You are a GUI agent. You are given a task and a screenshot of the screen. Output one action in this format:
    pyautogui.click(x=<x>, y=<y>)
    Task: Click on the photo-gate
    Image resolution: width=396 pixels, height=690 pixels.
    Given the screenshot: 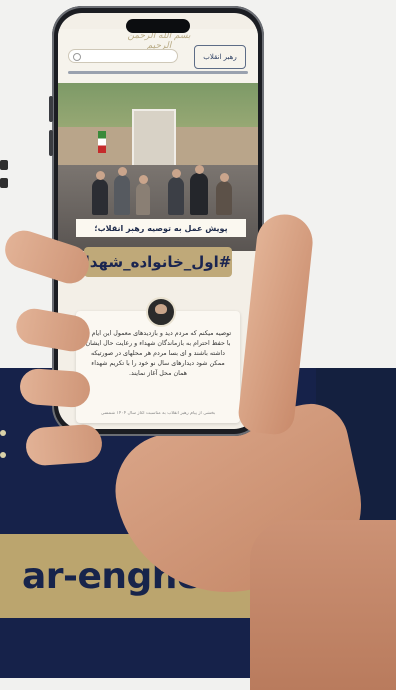 What is the action you would take?
    pyautogui.click(x=154, y=138)
    